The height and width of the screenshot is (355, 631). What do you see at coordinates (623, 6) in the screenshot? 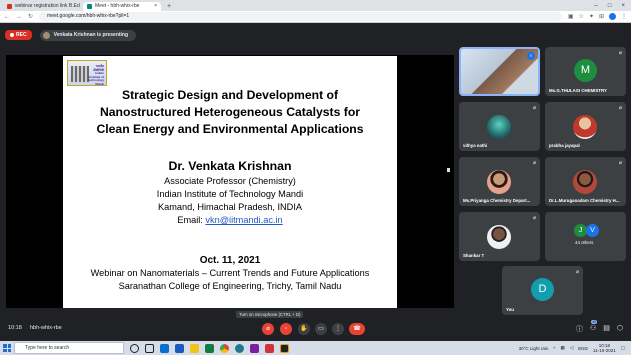
I see `close-window-icon: ×` at bounding box center [623, 6].